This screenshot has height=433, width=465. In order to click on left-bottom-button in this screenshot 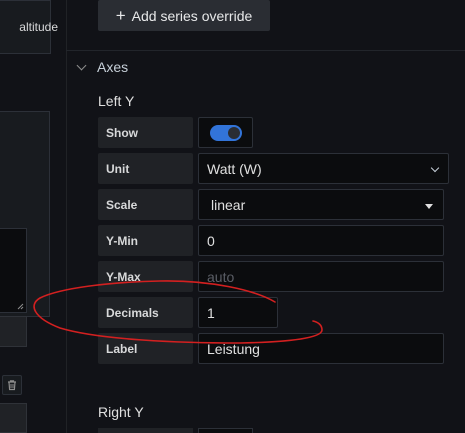, I will do `click(13, 418)`.